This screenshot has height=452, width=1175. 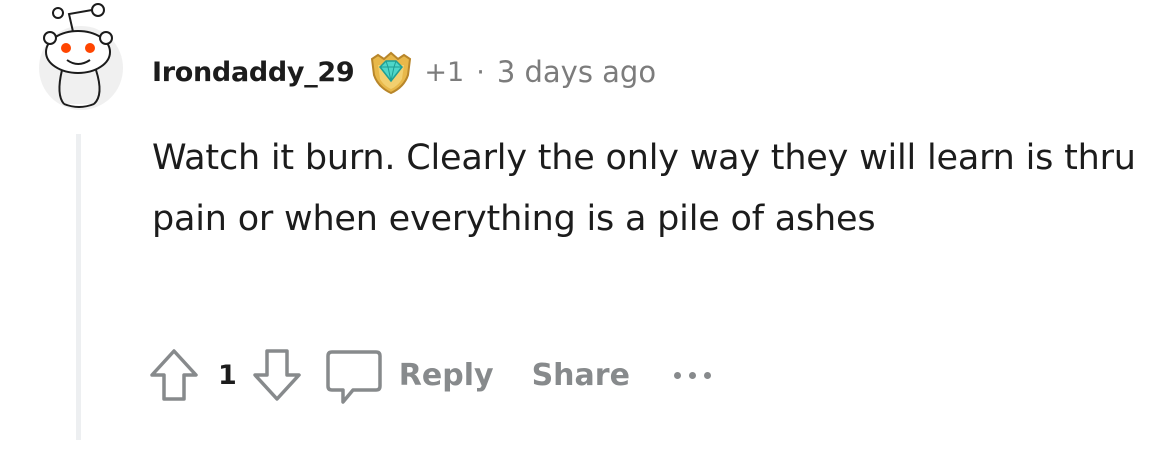 What do you see at coordinates (227, 375) in the screenshot?
I see `vote-score: 1` at bounding box center [227, 375].